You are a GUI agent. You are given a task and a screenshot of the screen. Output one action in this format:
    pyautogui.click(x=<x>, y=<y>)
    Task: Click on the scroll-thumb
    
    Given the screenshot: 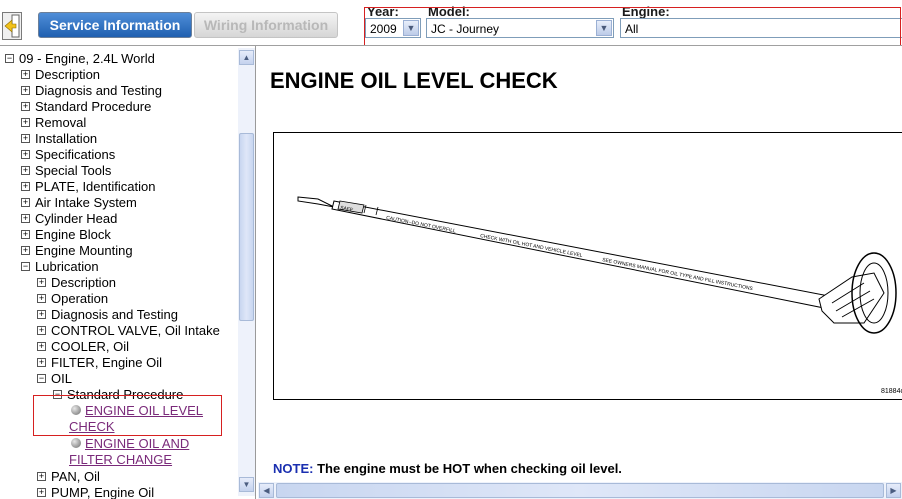 What is the action you would take?
    pyautogui.click(x=246, y=227)
    